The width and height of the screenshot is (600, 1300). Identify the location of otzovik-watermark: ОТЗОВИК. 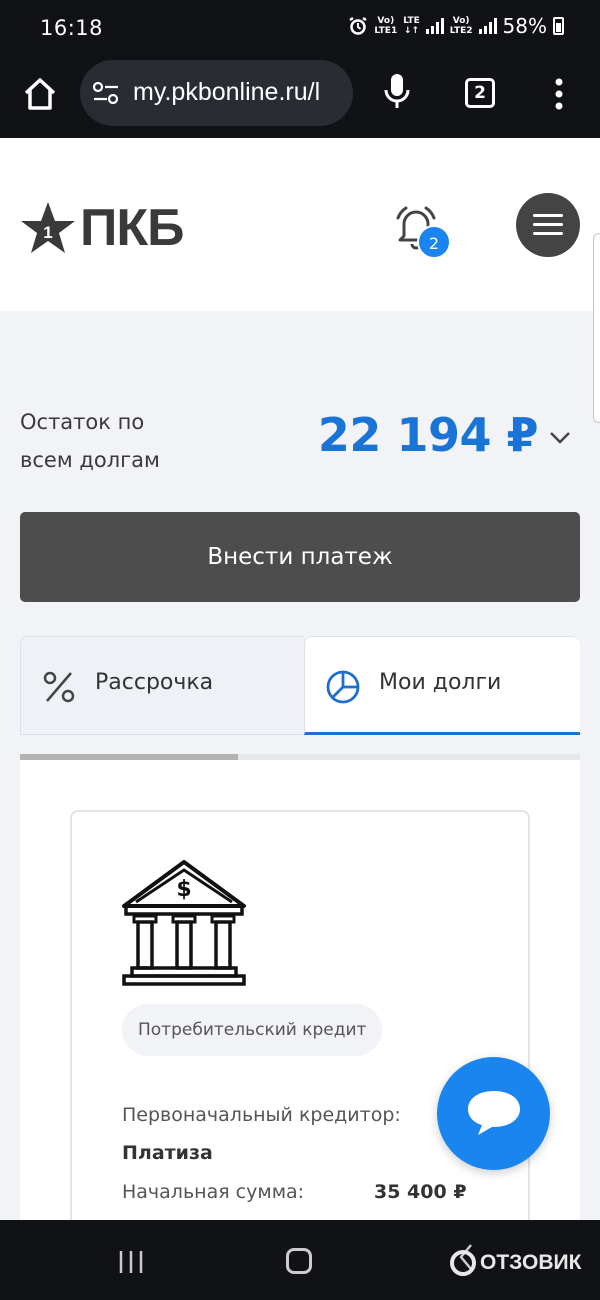
(515, 1263).